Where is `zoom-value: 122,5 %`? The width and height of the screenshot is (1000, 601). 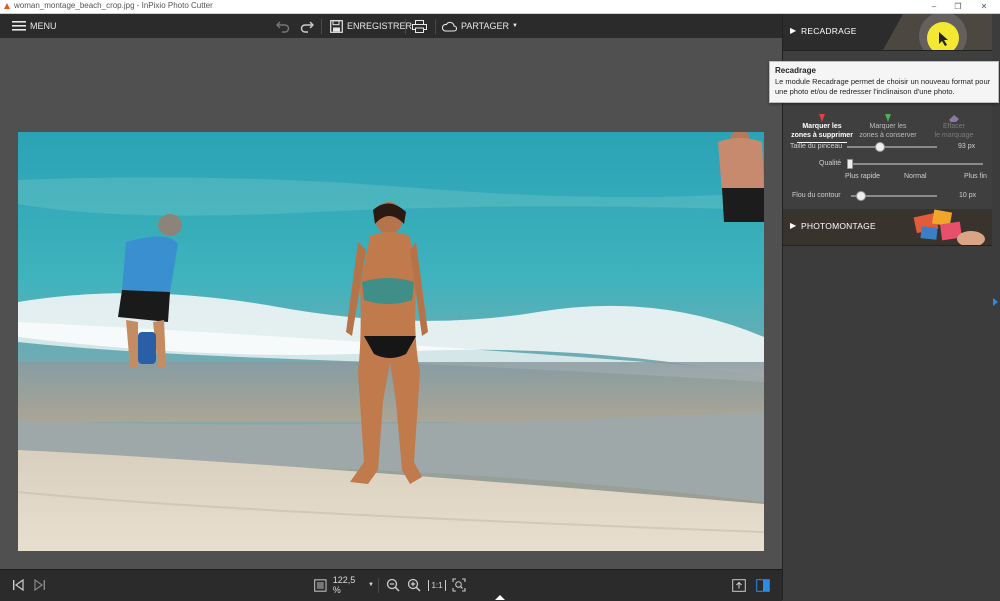
zoom-value: 122,5 % is located at coordinates (344, 585).